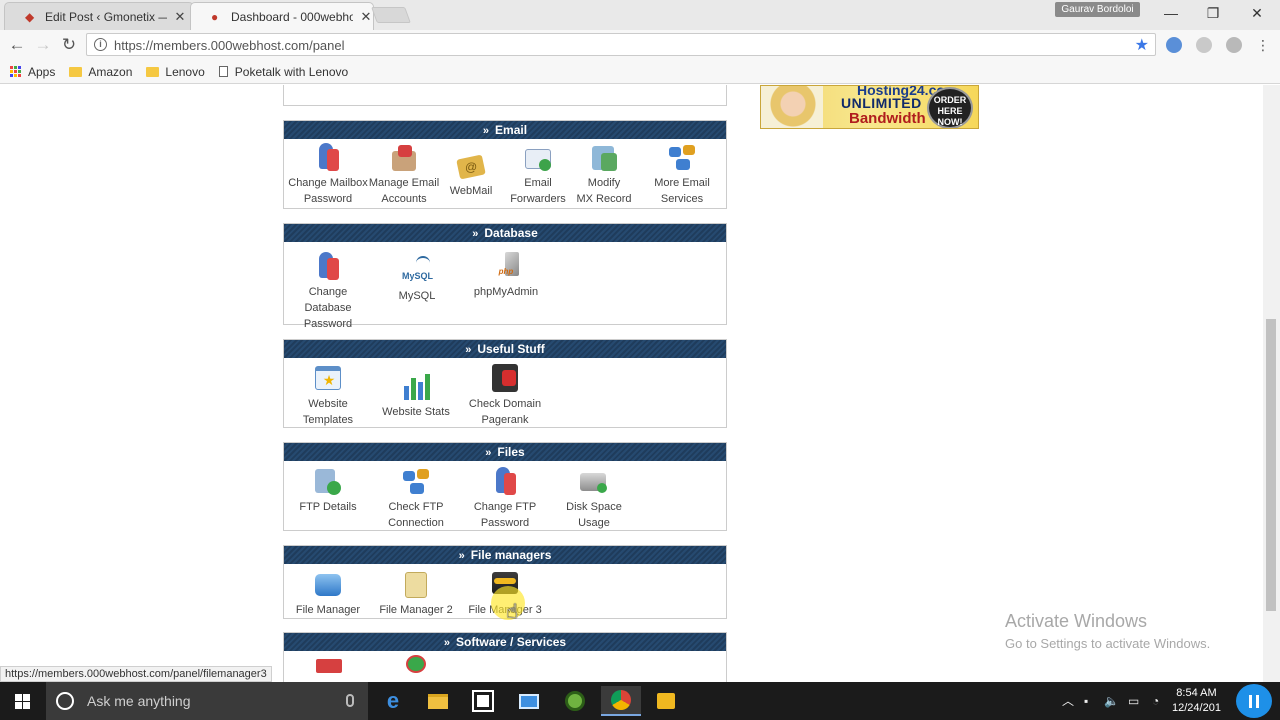 The image size is (1280, 720). Describe the element at coordinates (18, 697) in the screenshot. I see `windows-logo-icon` at that location.